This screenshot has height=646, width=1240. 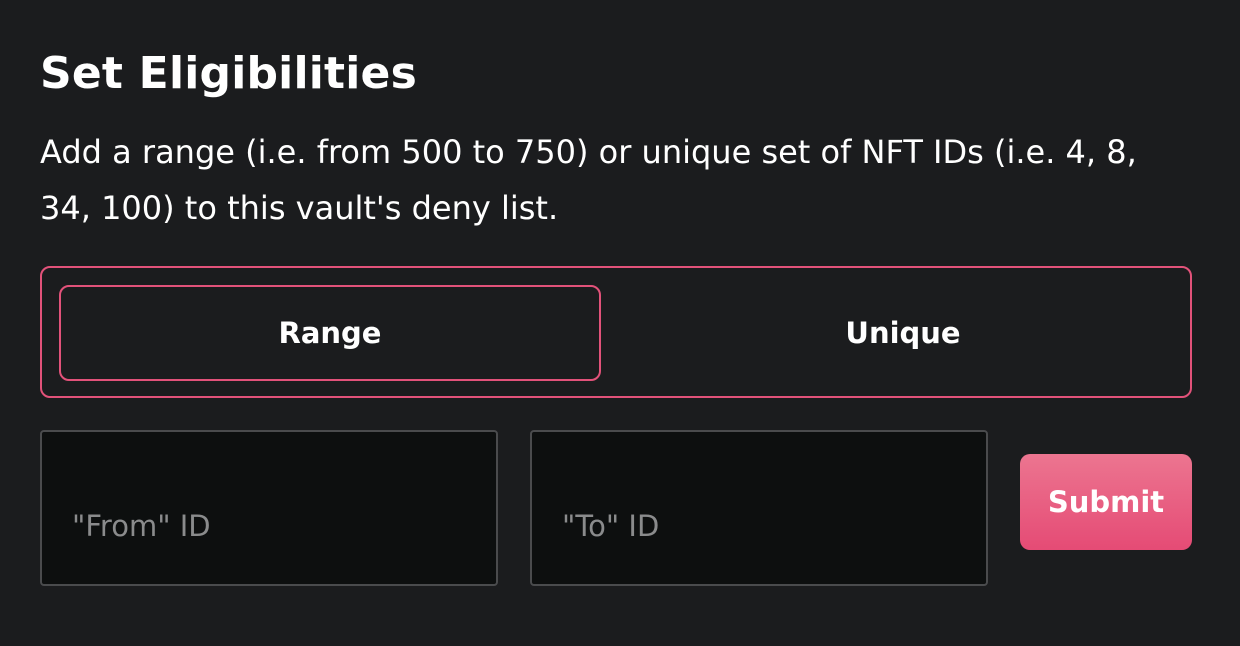 I want to click on page-title: Set Eligibilities, so click(x=228, y=73).